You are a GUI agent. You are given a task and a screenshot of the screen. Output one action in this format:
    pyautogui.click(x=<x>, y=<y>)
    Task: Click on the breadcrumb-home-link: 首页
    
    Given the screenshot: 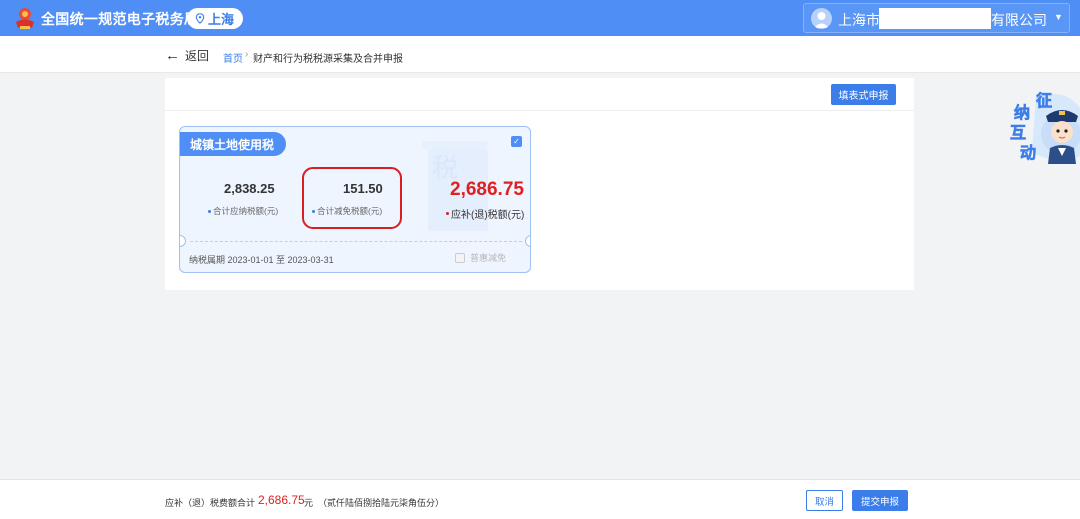 What is the action you would take?
    pyautogui.click(x=233, y=57)
    